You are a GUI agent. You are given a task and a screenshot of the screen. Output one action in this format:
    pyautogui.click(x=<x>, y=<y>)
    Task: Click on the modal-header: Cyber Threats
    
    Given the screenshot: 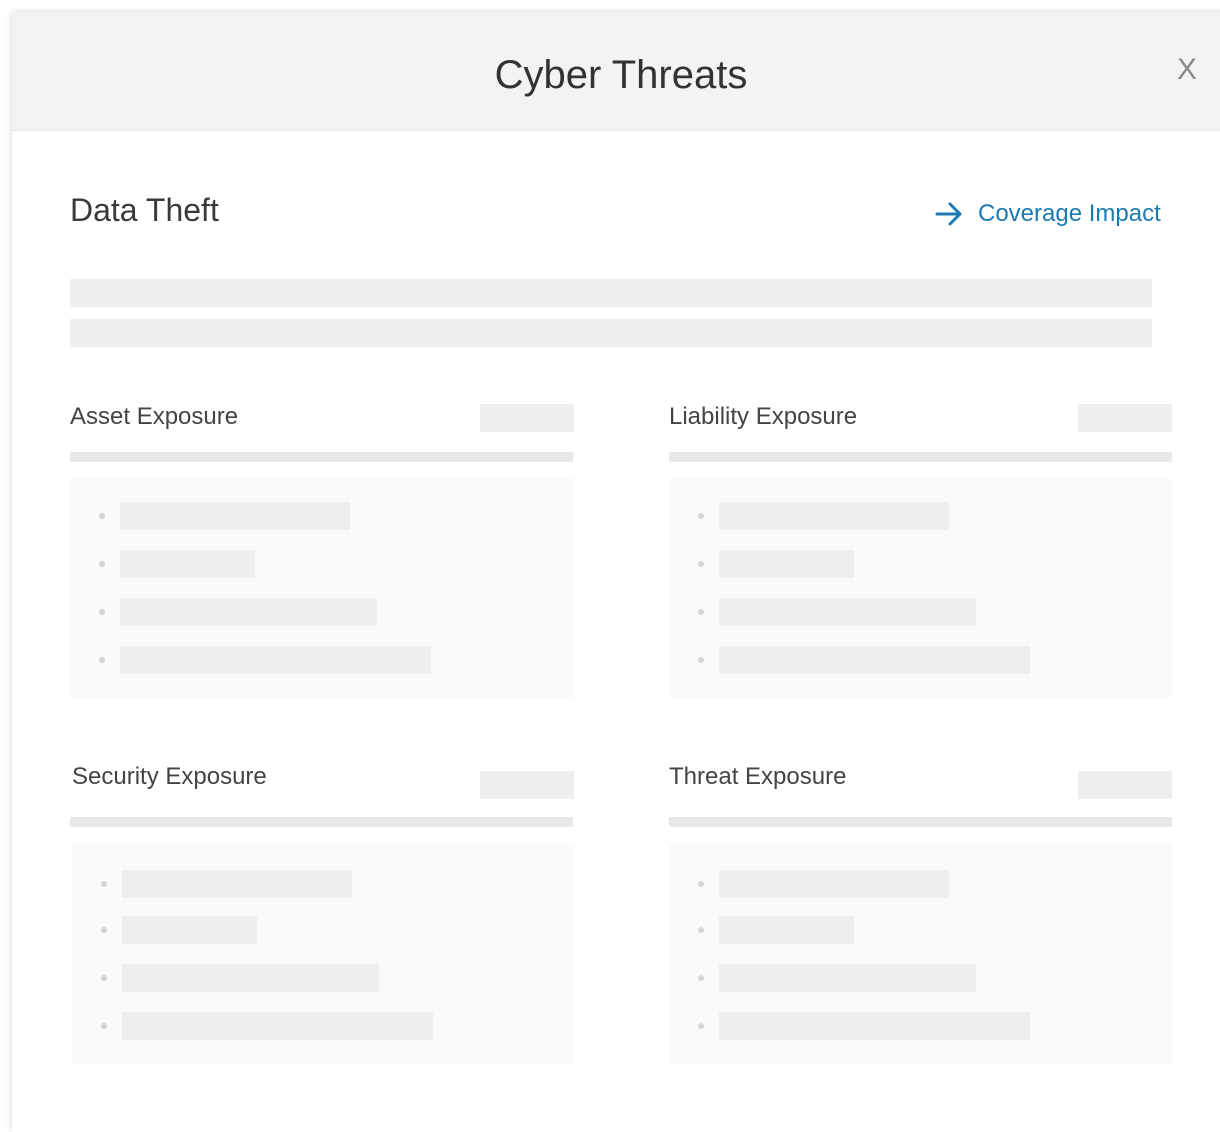 What is the action you would take?
    pyautogui.click(x=616, y=71)
    